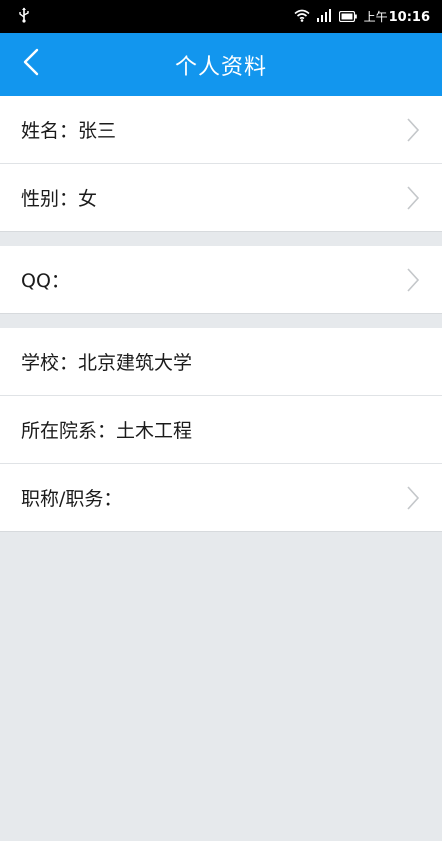 The image size is (442, 841). I want to click on row-department: 所在院系：土木工程, so click(221, 430).